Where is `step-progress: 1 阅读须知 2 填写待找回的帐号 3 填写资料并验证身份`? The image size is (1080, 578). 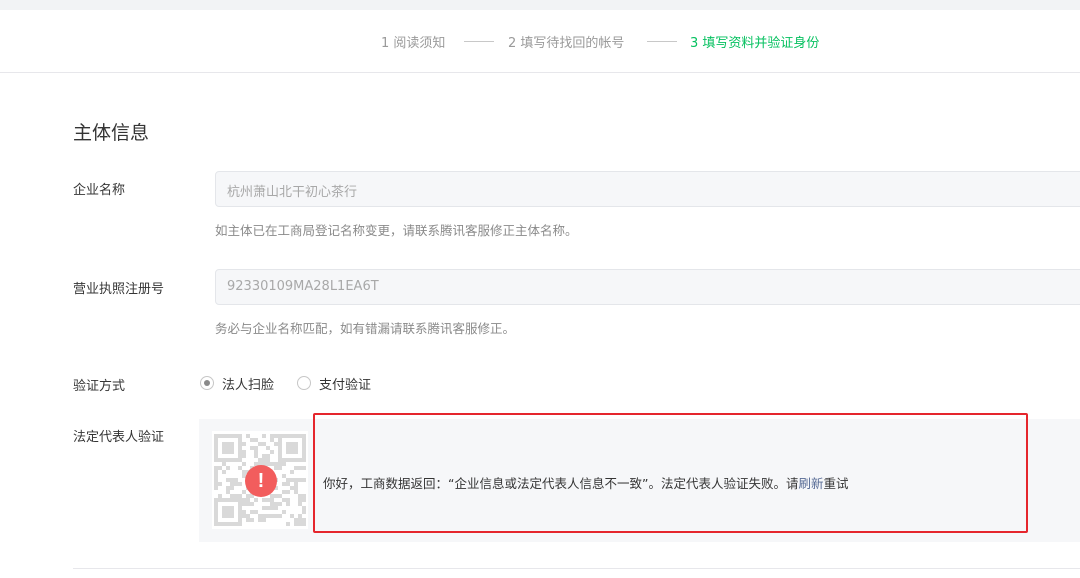 step-progress: 1 阅读须知 2 填写待找回的帐号 3 填写资料并验证身份 is located at coordinates (540, 41).